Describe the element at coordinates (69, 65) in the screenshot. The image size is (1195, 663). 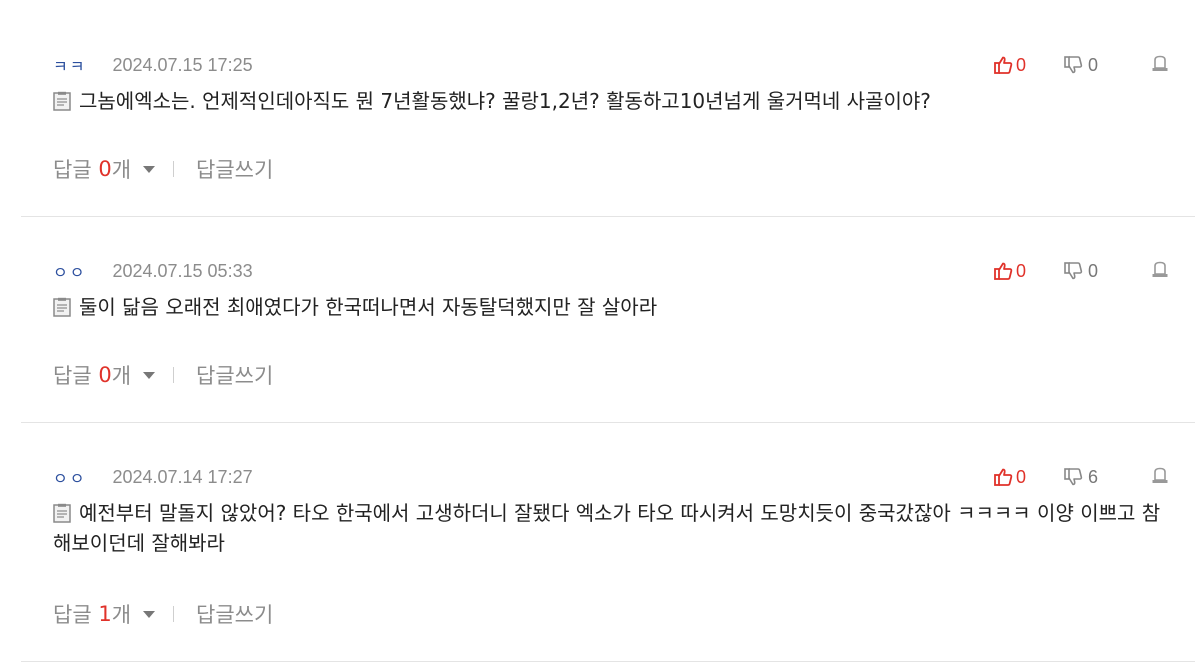
I see `comment-author: ㅋㅋ` at that location.